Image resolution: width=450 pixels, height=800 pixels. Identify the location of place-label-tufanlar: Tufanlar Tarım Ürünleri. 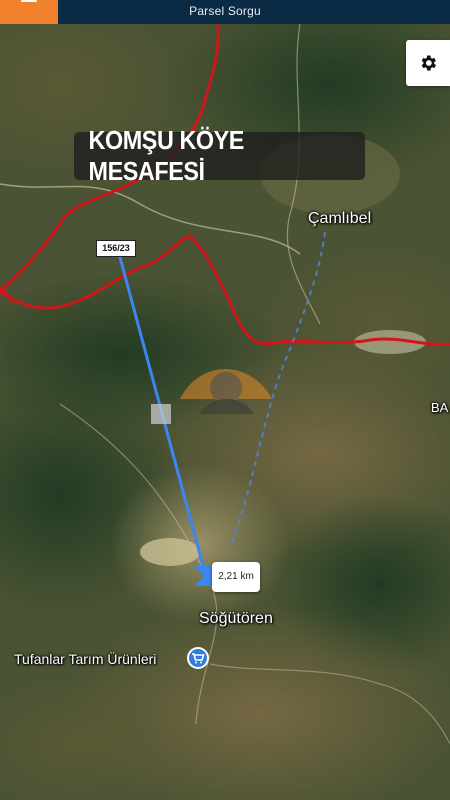
(85, 659).